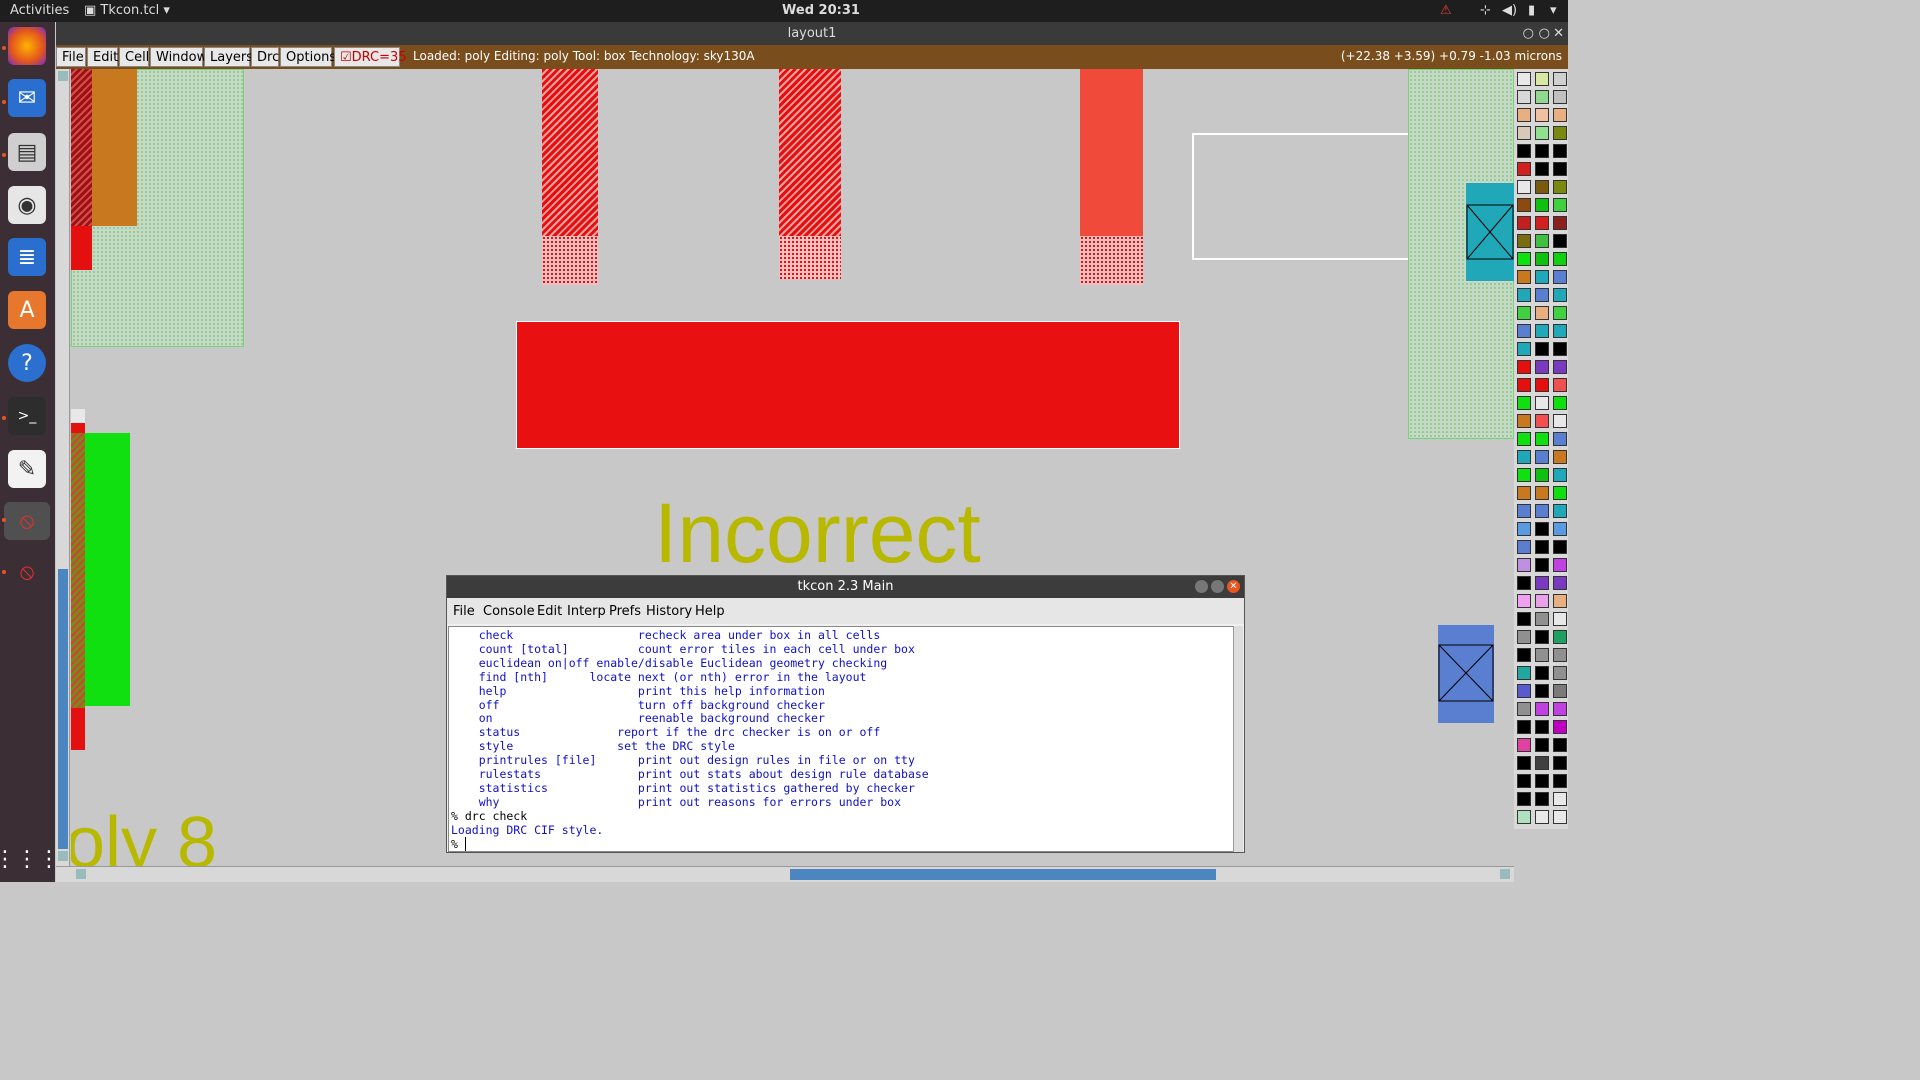 The height and width of the screenshot is (1080, 1920). I want to click on system-menu-chevron-icon: ▾, so click(1553, 10).